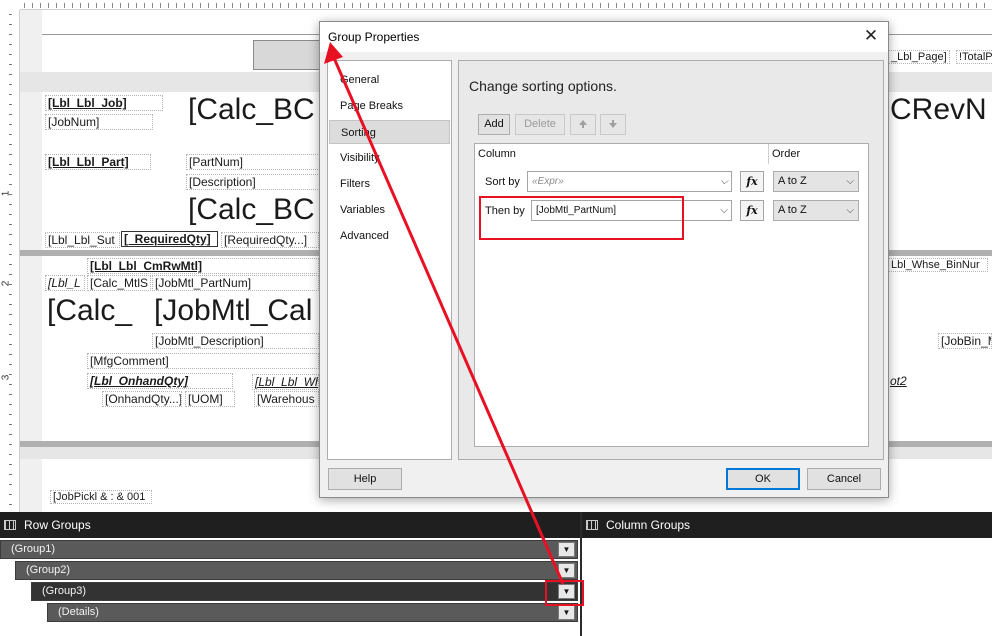 Image resolution: width=992 pixels, height=636 pixels. I want to click on order-header: Order, so click(786, 154).